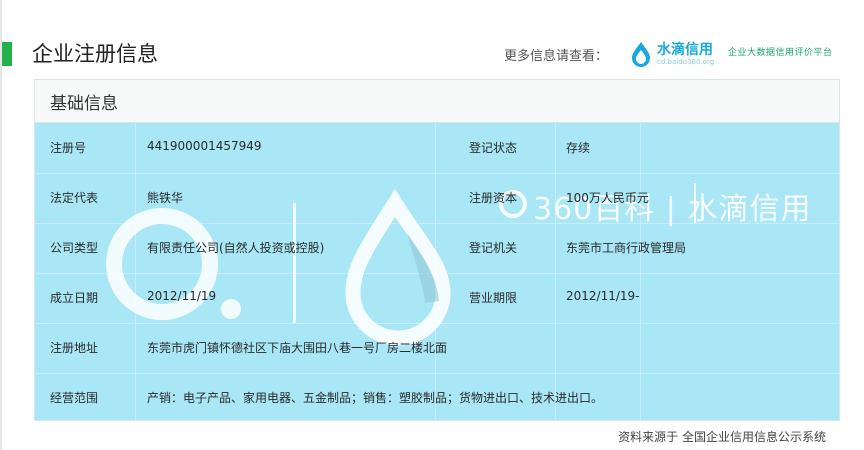 The width and height of the screenshot is (864, 450). I want to click on shuidi-brand-link: 水滴信用 cd.baidu360.org, so click(672, 54).